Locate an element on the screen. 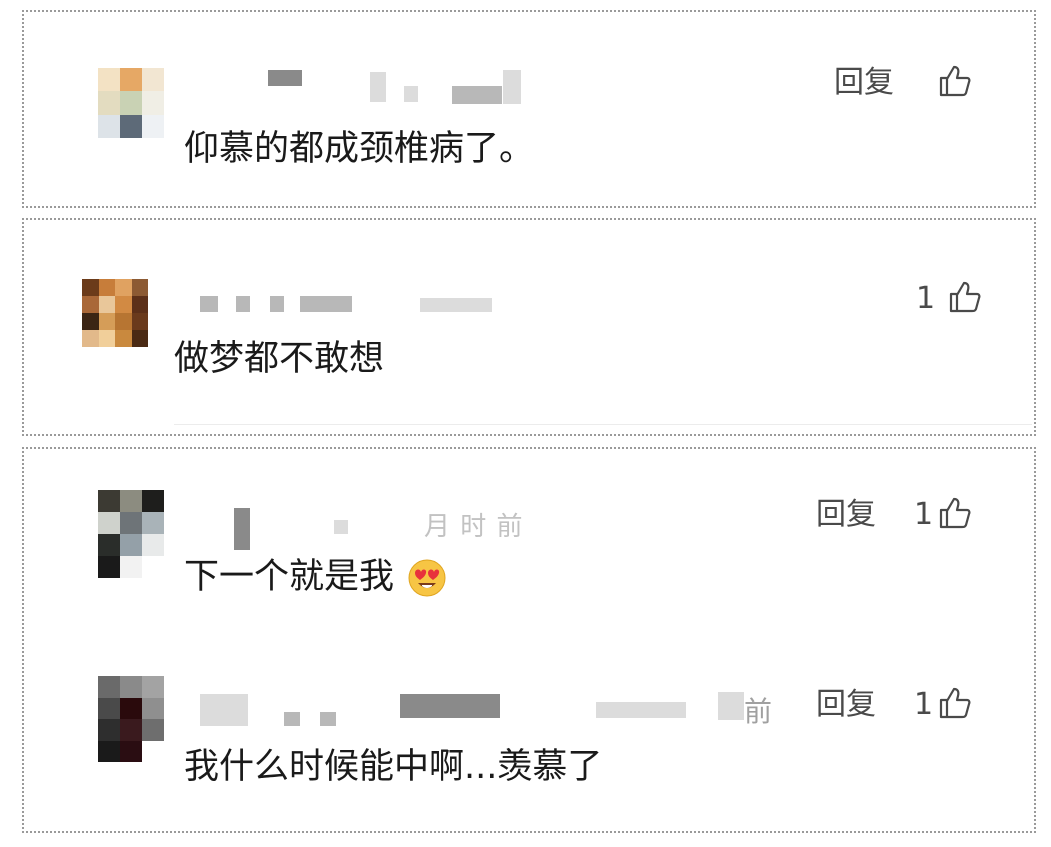 Image resolution: width=1051 pixels, height=847 pixels. comment-text: 下一个就是我 is located at coordinates (289, 577).